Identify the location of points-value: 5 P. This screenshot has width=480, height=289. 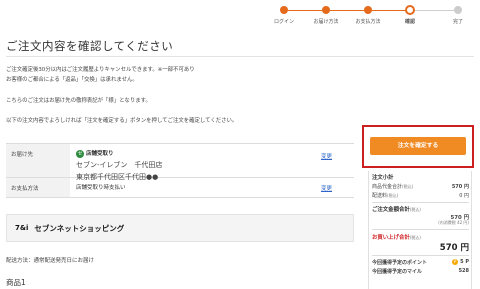
(464, 262).